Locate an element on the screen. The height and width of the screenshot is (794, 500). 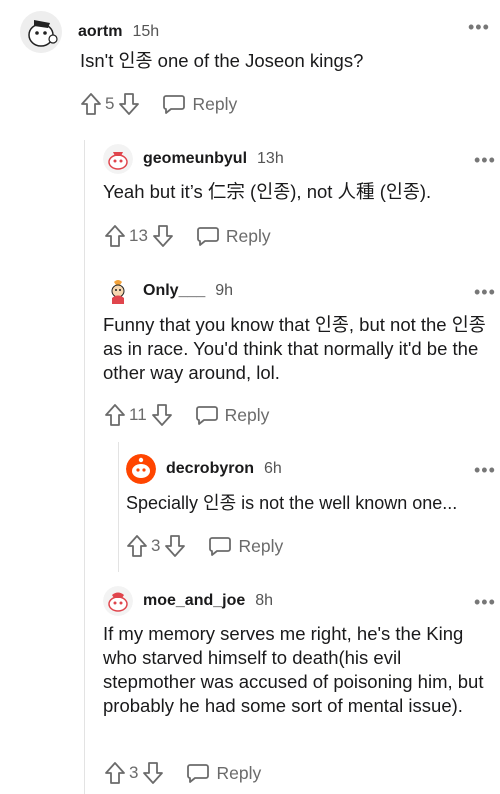
comment-header: decrobyron 6h is located at coordinates (204, 469).